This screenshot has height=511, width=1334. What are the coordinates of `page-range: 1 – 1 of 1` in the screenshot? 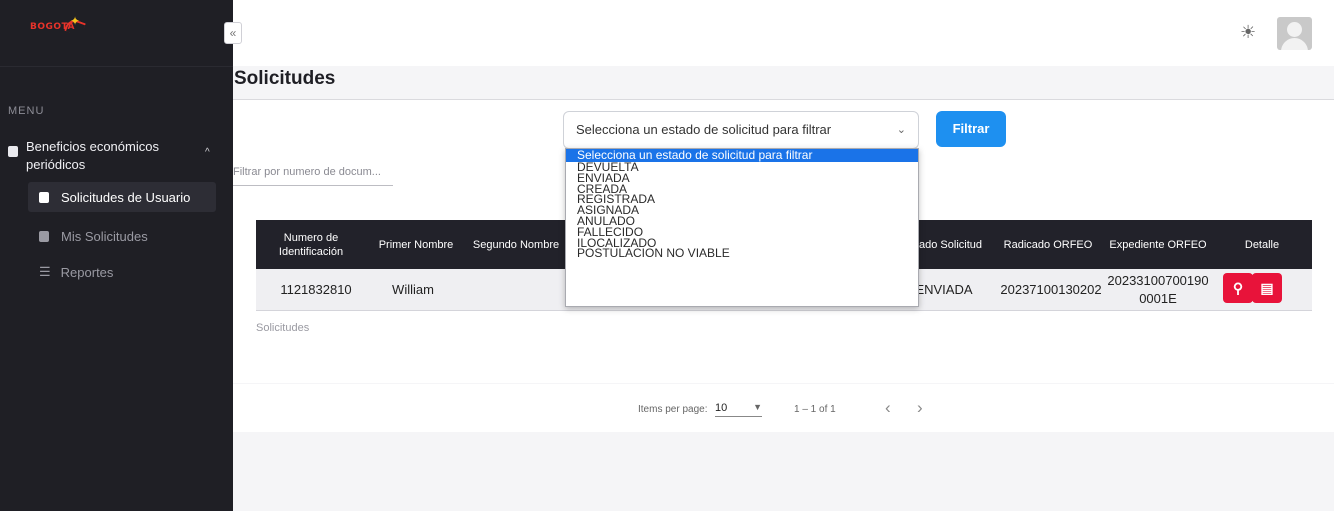 It's located at (815, 409).